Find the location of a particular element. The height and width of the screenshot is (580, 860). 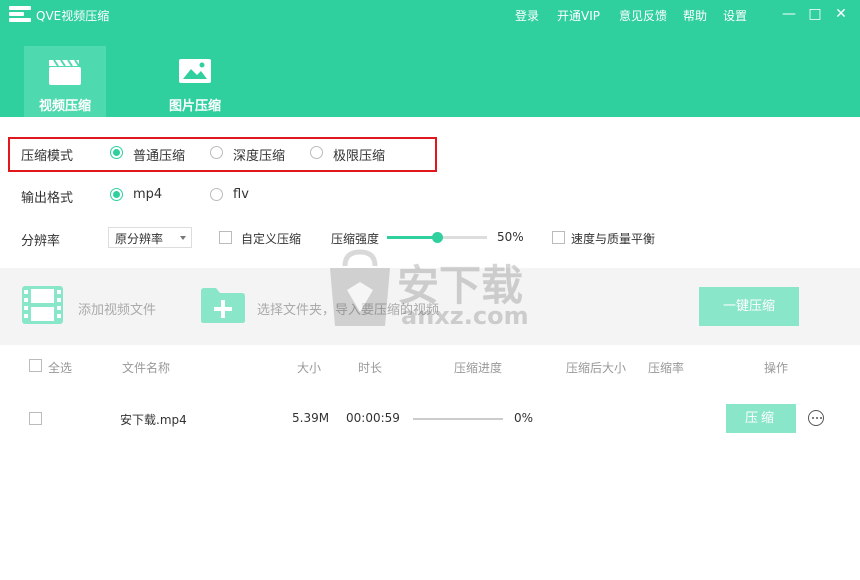

one-click-compress-button: 一键压缩 is located at coordinates (749, 306).